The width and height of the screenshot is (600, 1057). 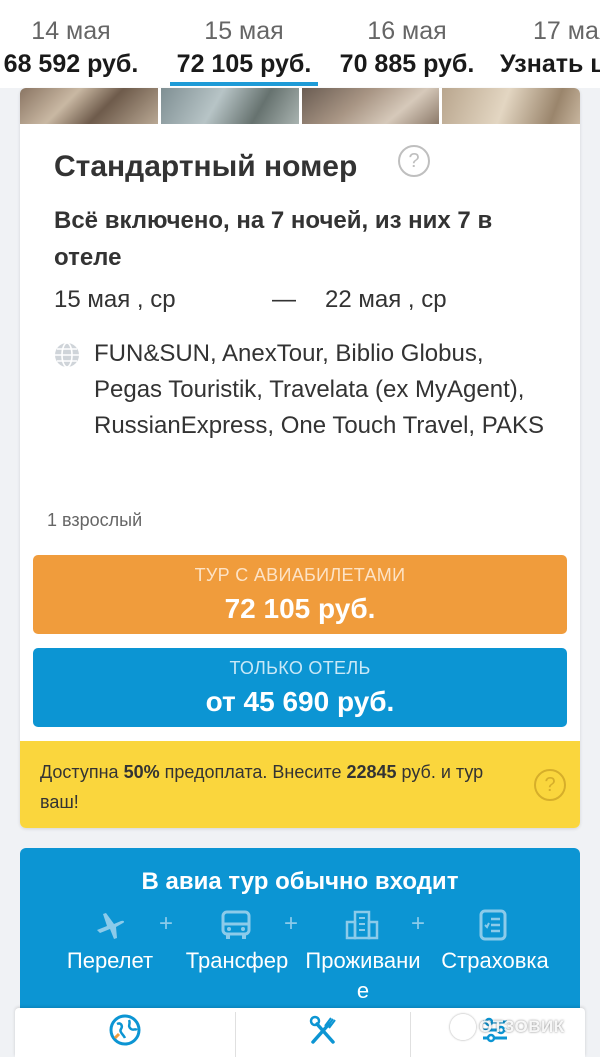 What do you see at coordinates (110, 960) in the screenshot?
I see `include-label-flight: Перелет` at bounding box center [110, 960].